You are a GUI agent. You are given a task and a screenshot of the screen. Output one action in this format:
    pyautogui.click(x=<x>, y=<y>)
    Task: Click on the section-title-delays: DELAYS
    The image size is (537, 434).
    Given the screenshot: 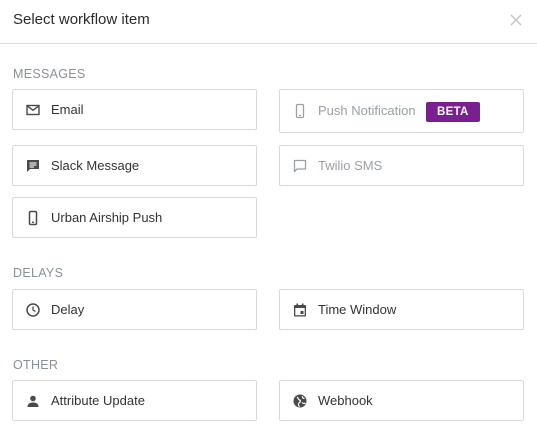 What is the action you would take?
    pyautogui.click(x=38, y=273)
    